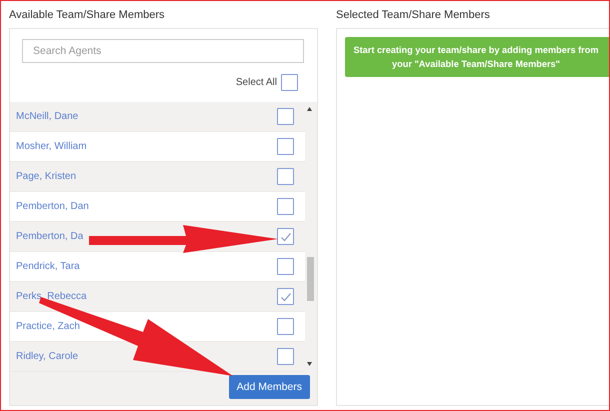 The height and width of the screenshot is (411, 610). What do you see at coordinates (310, 279) in the screenshot?
I see `scrollbar-thumb` at bounding box center [310, 279].